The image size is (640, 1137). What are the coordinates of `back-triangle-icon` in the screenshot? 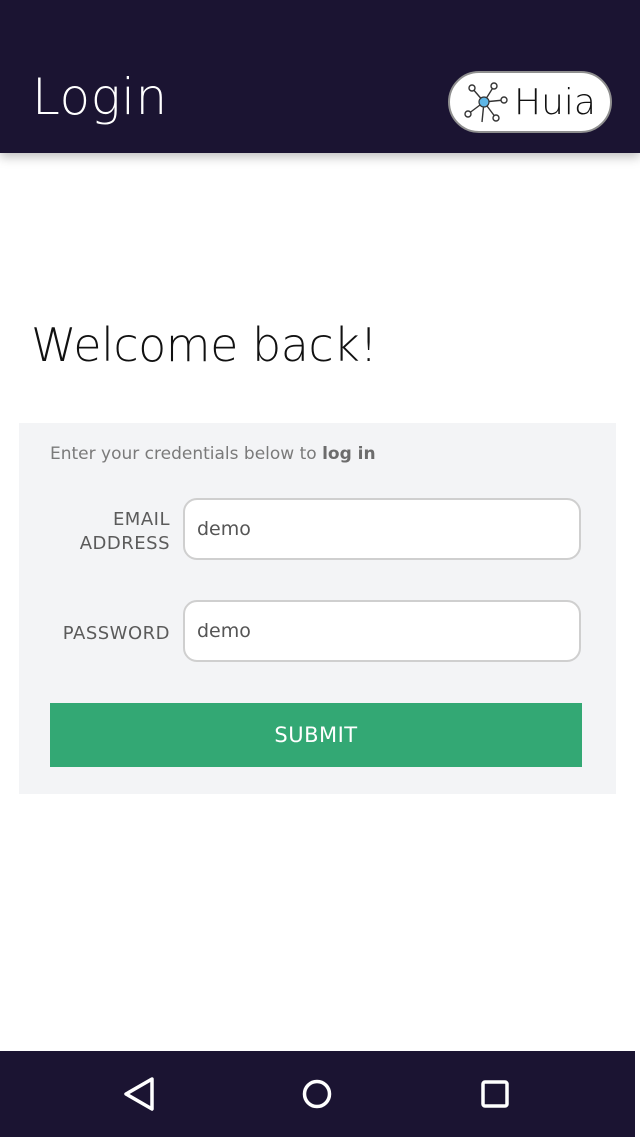 It's located at (139, 1094).